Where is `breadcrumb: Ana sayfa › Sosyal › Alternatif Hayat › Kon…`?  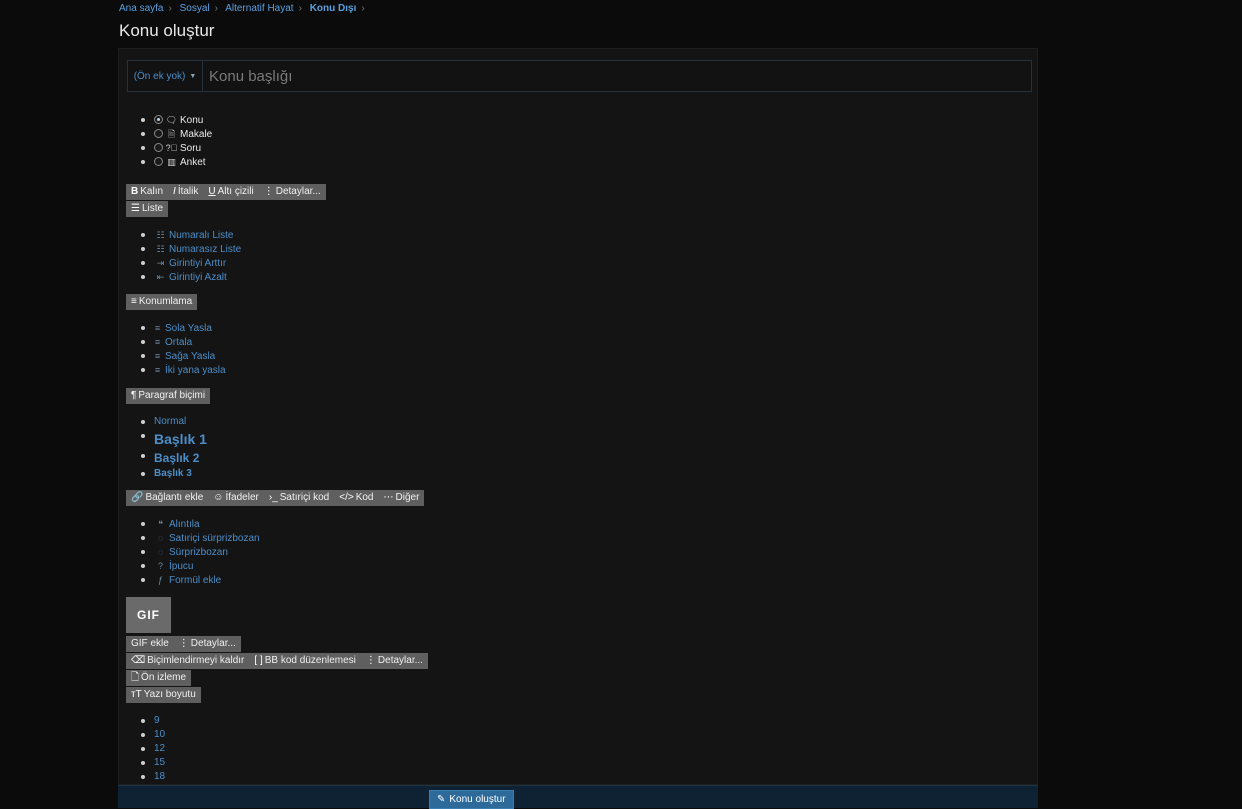 breadcrumb: Ana sayfa › Sosyal › Alternatif Hayat › Kon… is located at coordinates (244, 9).